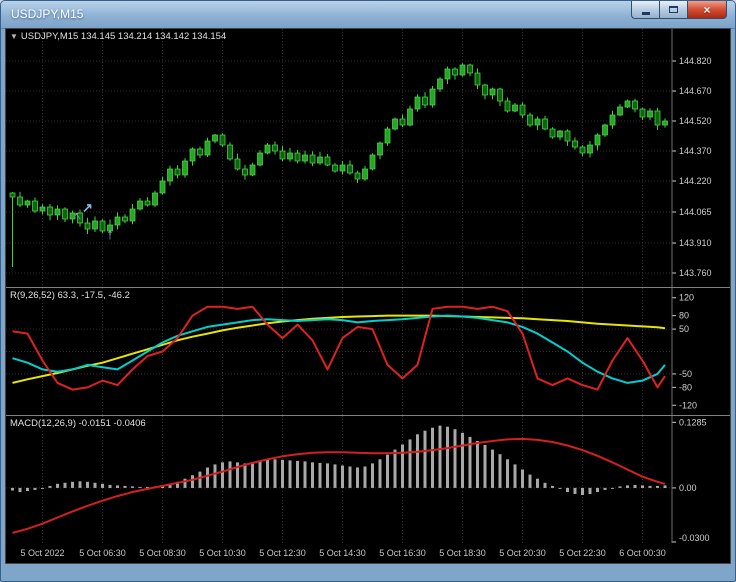  What do you see at coordinates (110, 234) in the screenshot?
I see `buy-arrow-icon: ↑` at bounding box center [110, 234].